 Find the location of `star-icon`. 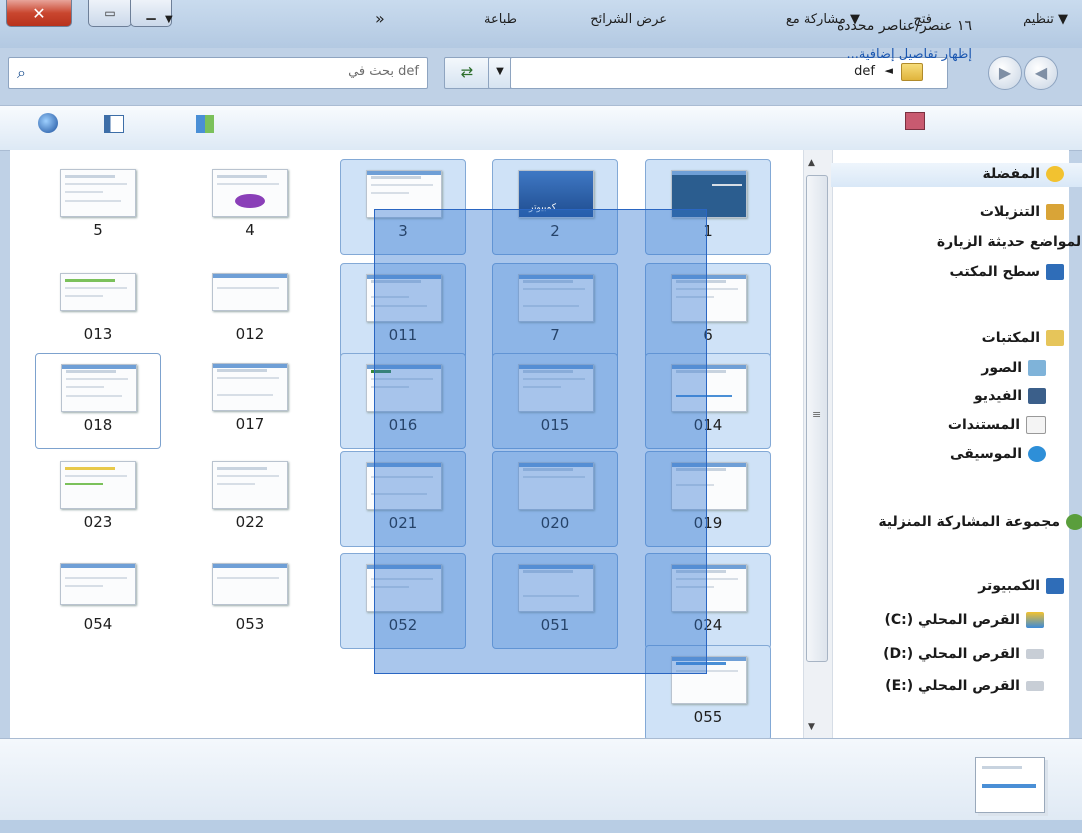

star-icon is located at coordinates (1055, 174).